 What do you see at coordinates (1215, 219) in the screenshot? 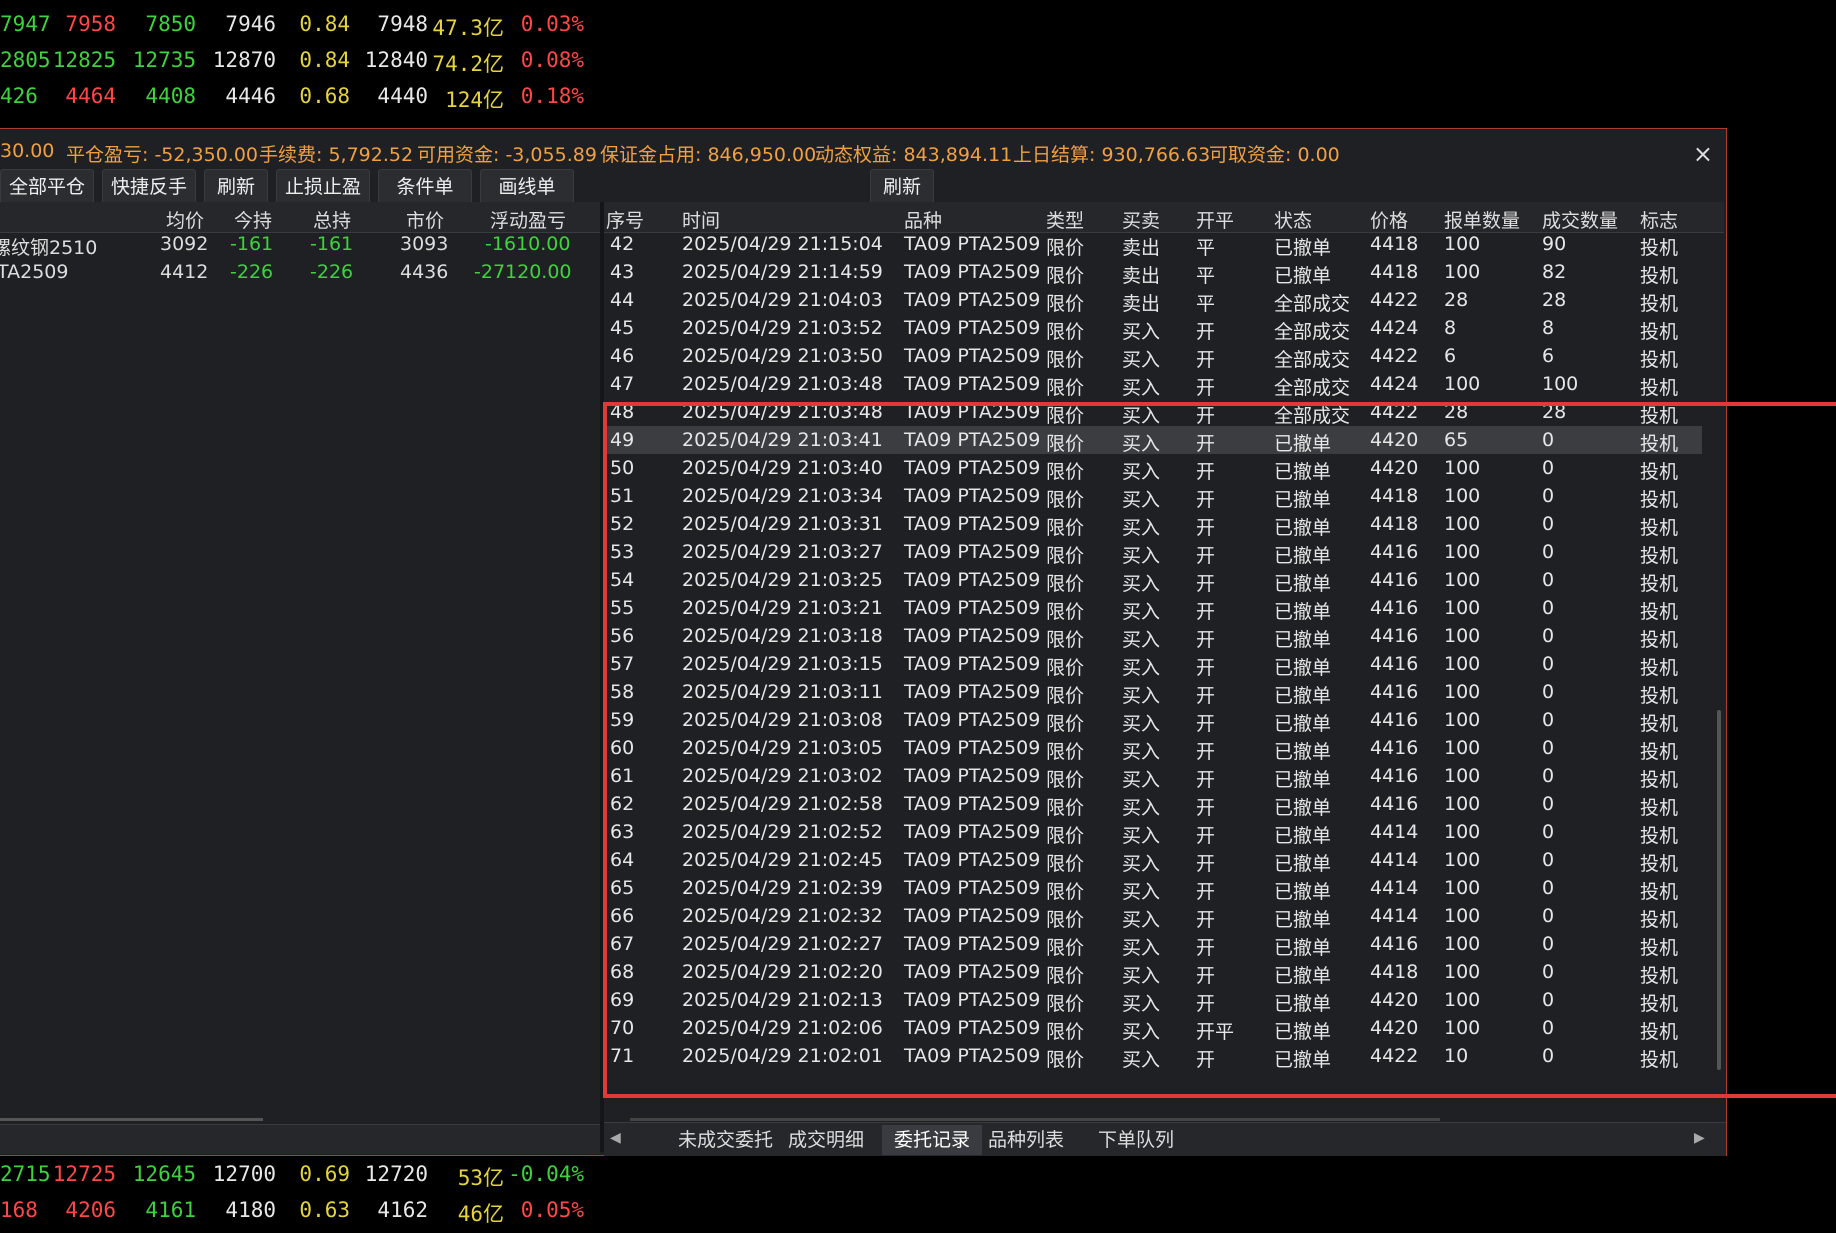
I see `col-offset: 开平` at bounding box center [1215, 219].